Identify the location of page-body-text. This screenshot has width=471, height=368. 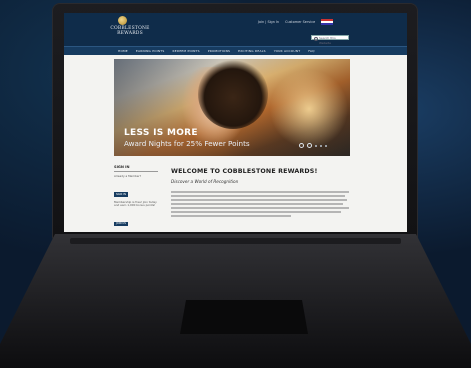
(261, 205).